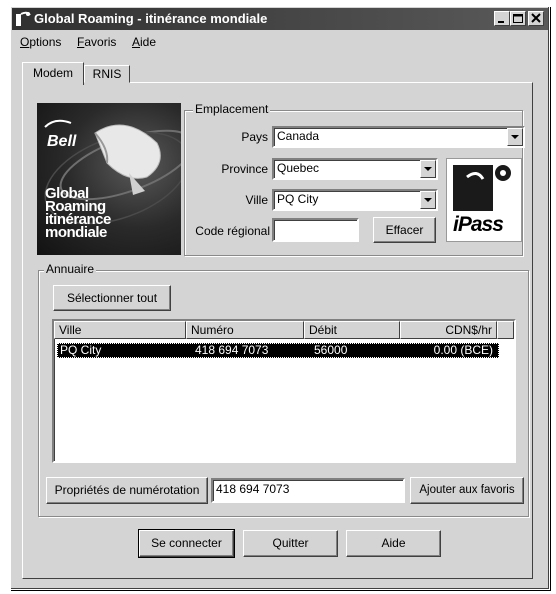  Describe the element at coordinates (53, 73) in the screenshot. I see `tab-modem: Modem` at that location.